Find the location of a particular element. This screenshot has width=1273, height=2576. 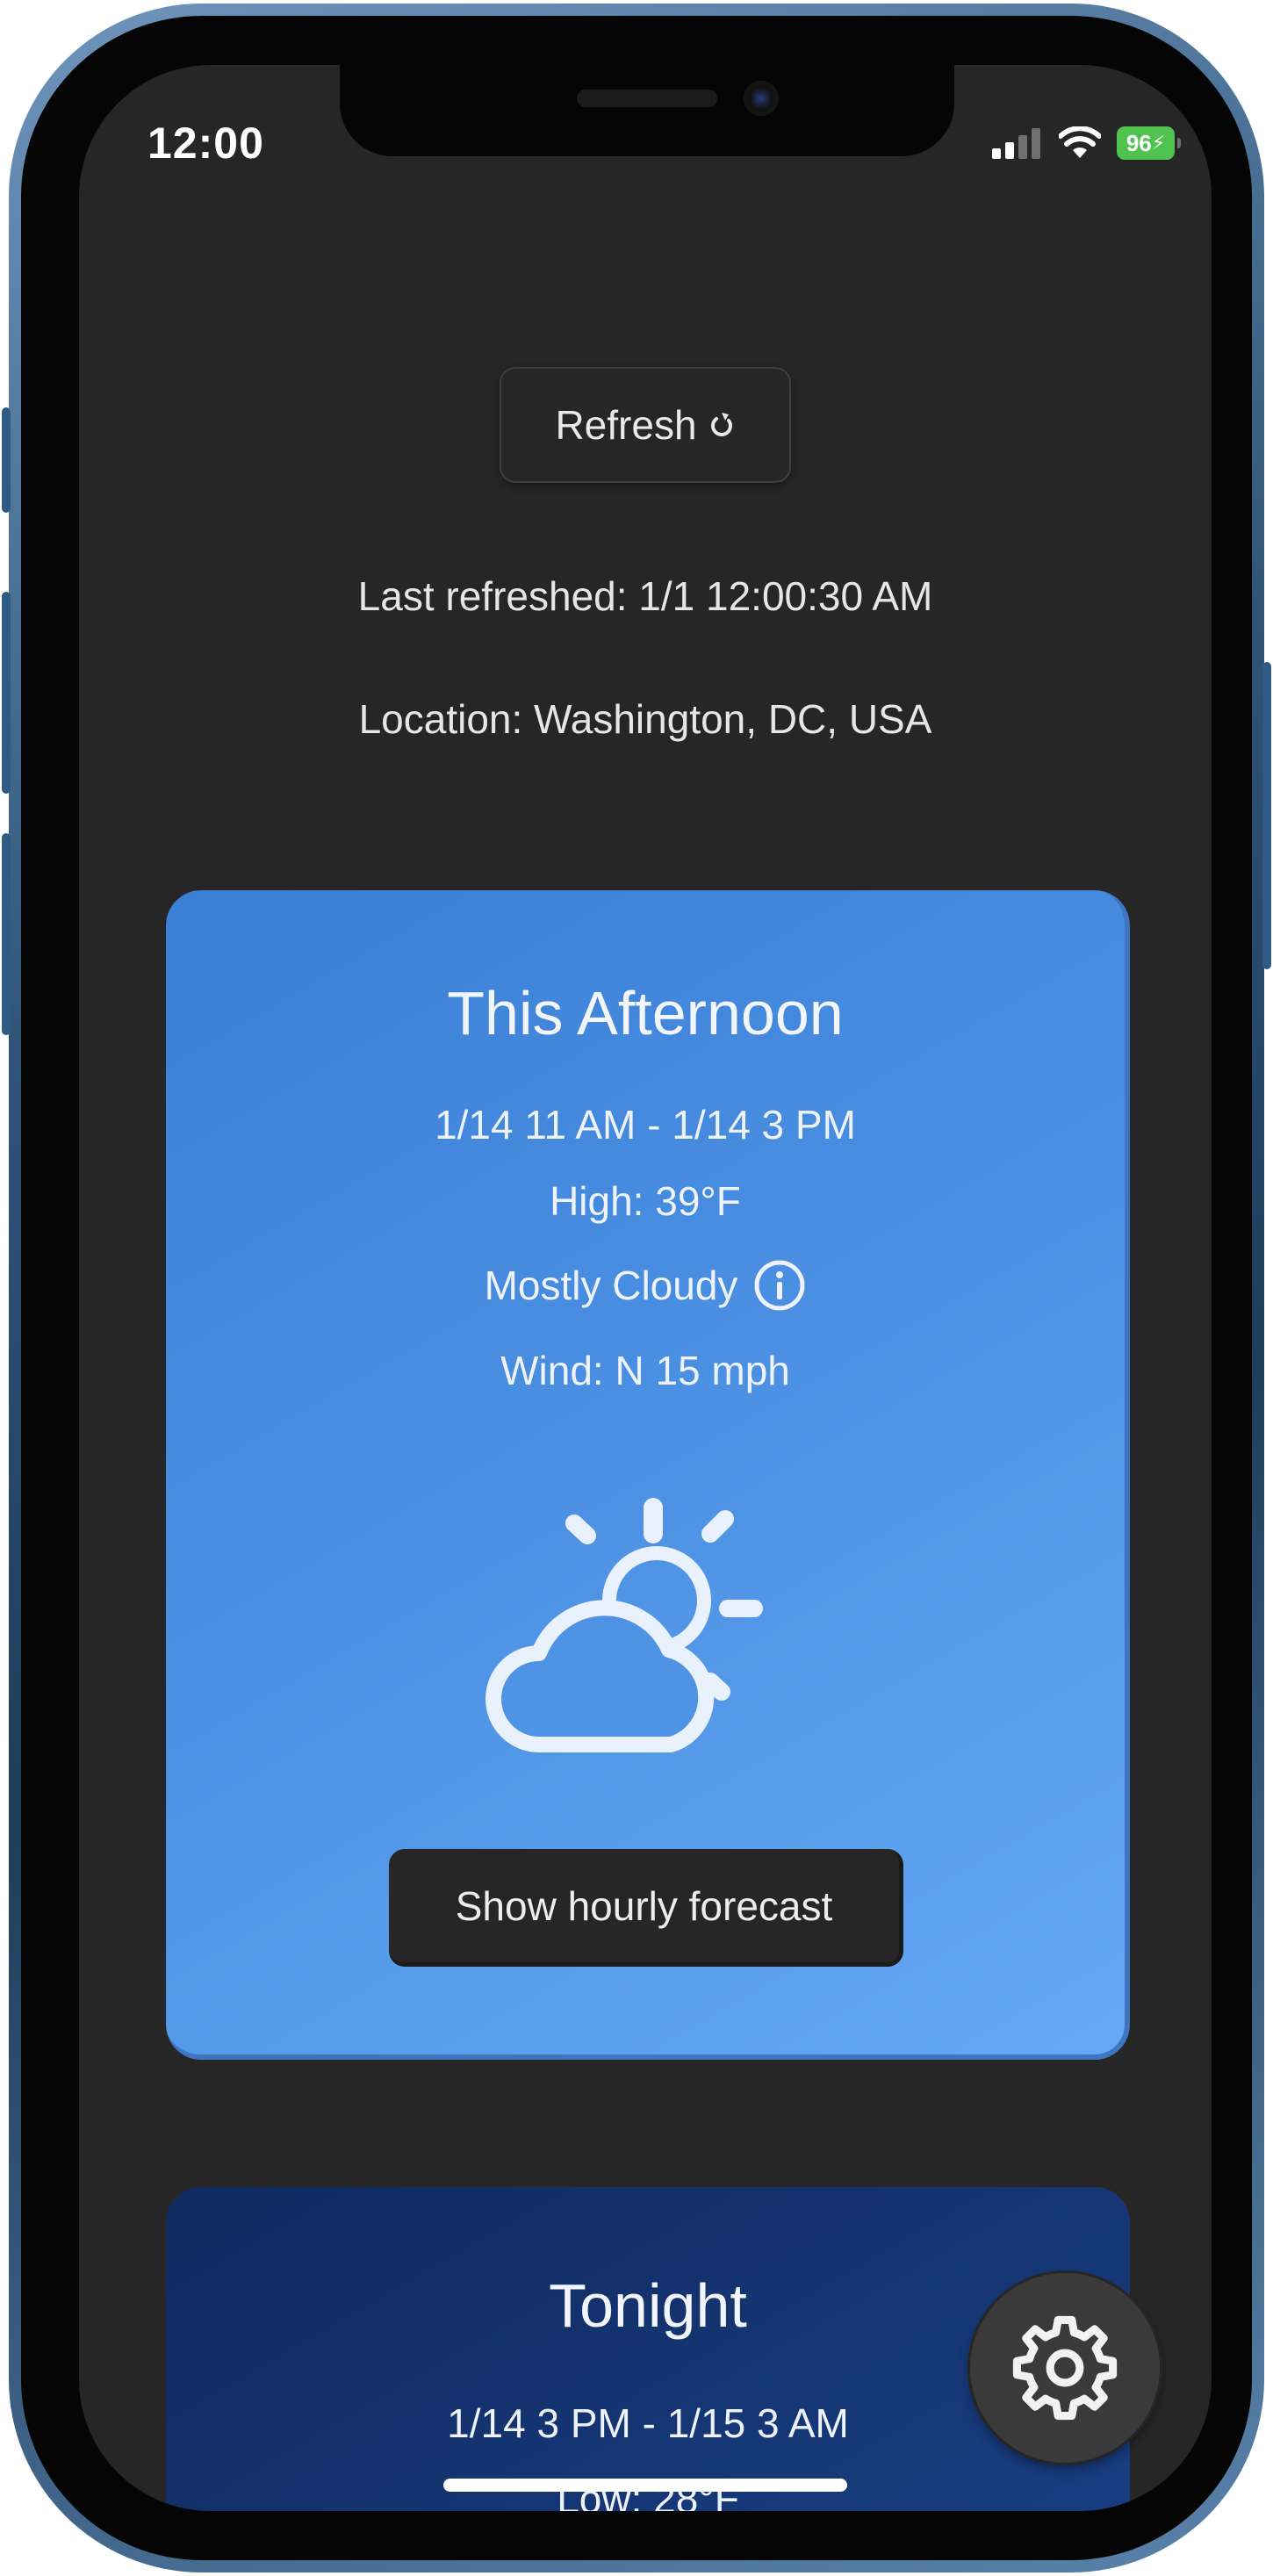

volume-down-button is located at coordinates (7, 934).